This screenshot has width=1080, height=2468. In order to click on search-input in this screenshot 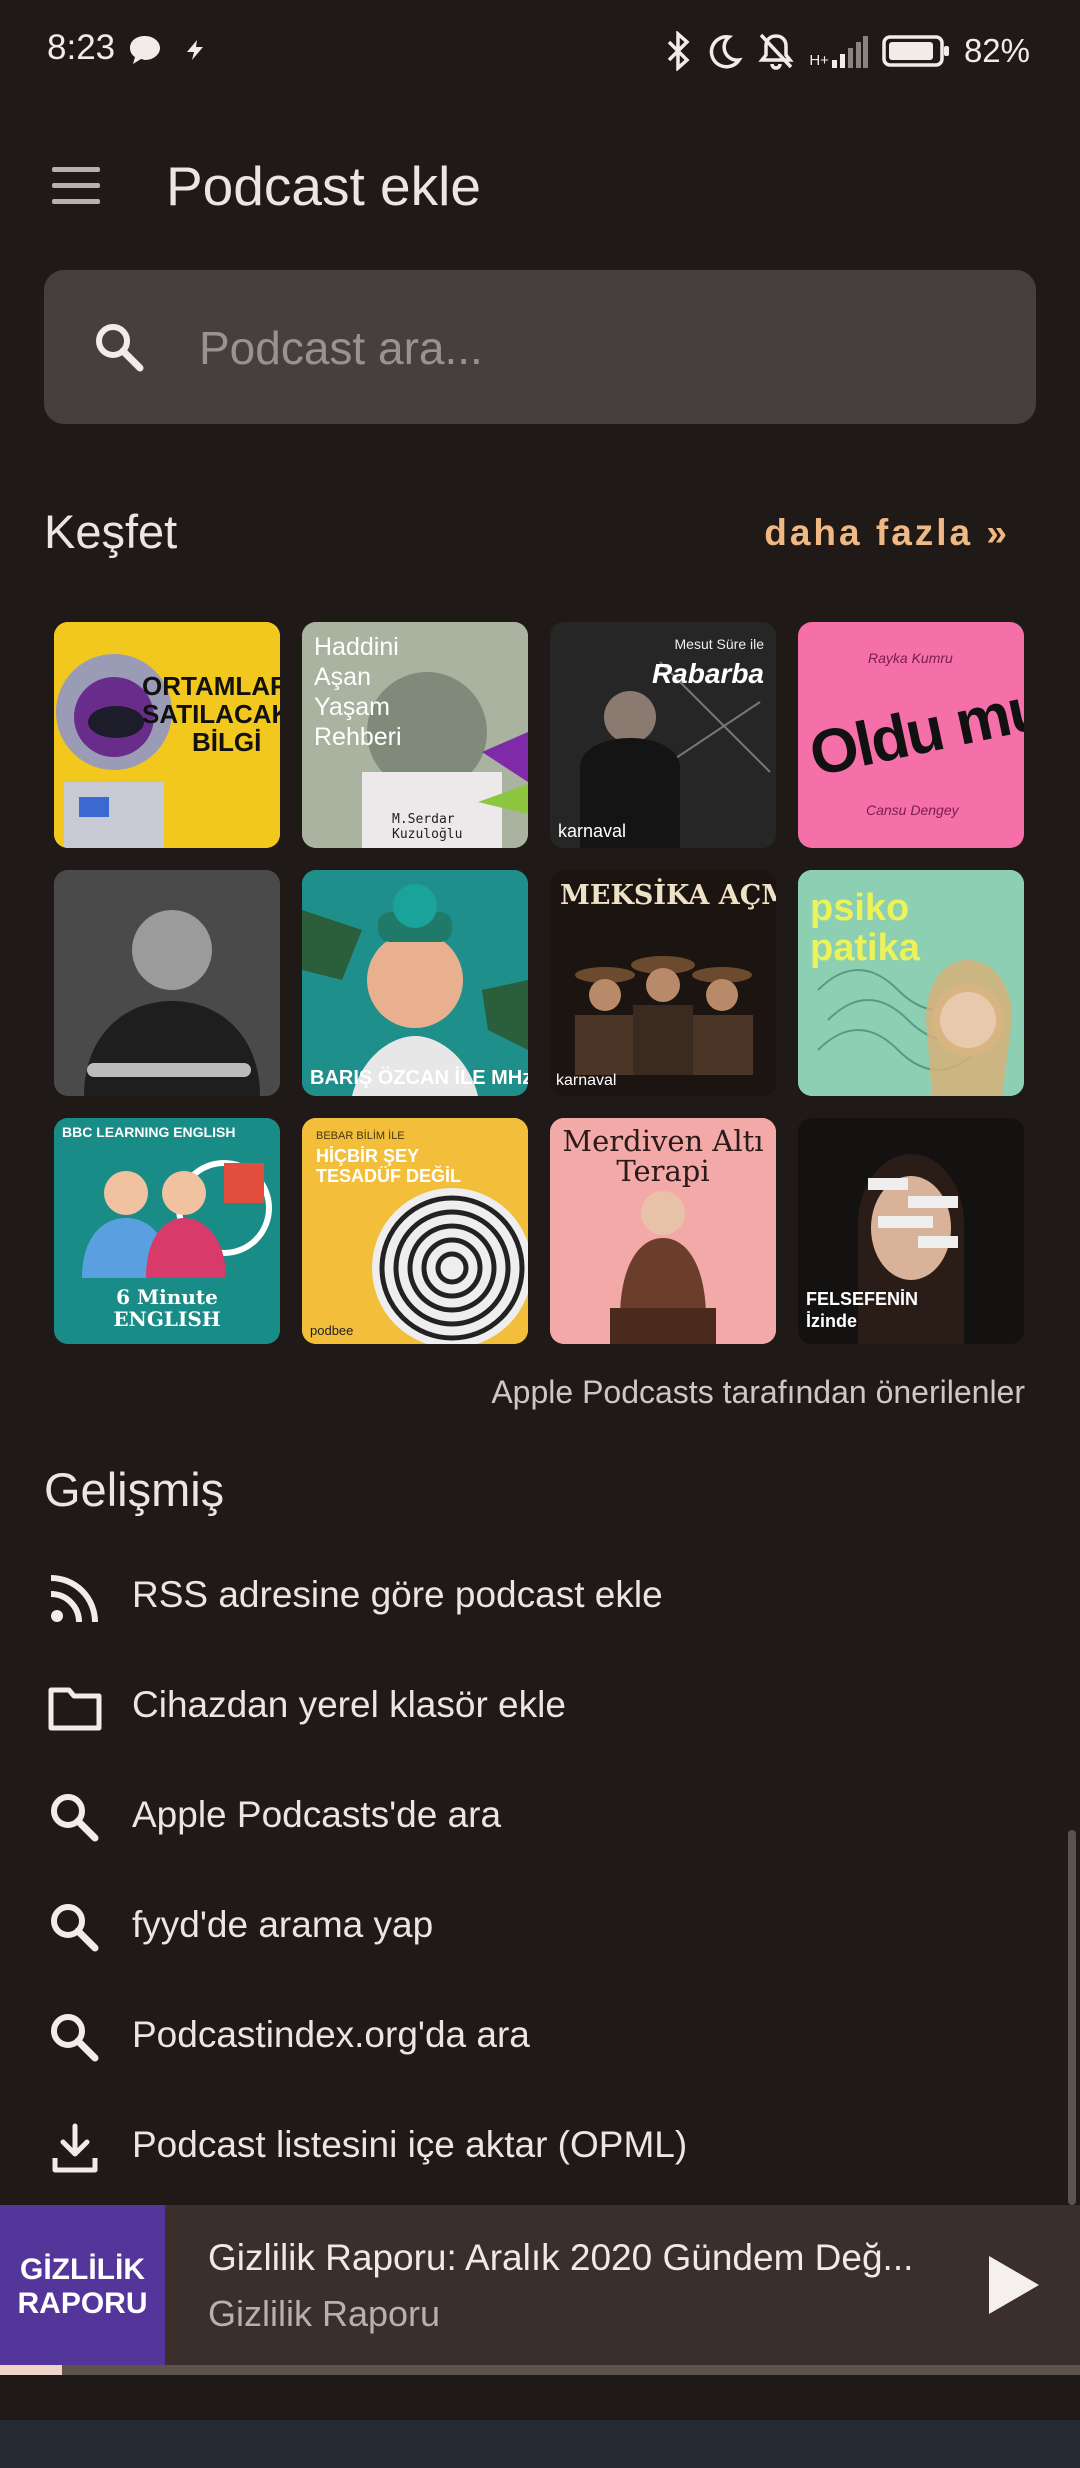, I will do `click(599, 348)`.